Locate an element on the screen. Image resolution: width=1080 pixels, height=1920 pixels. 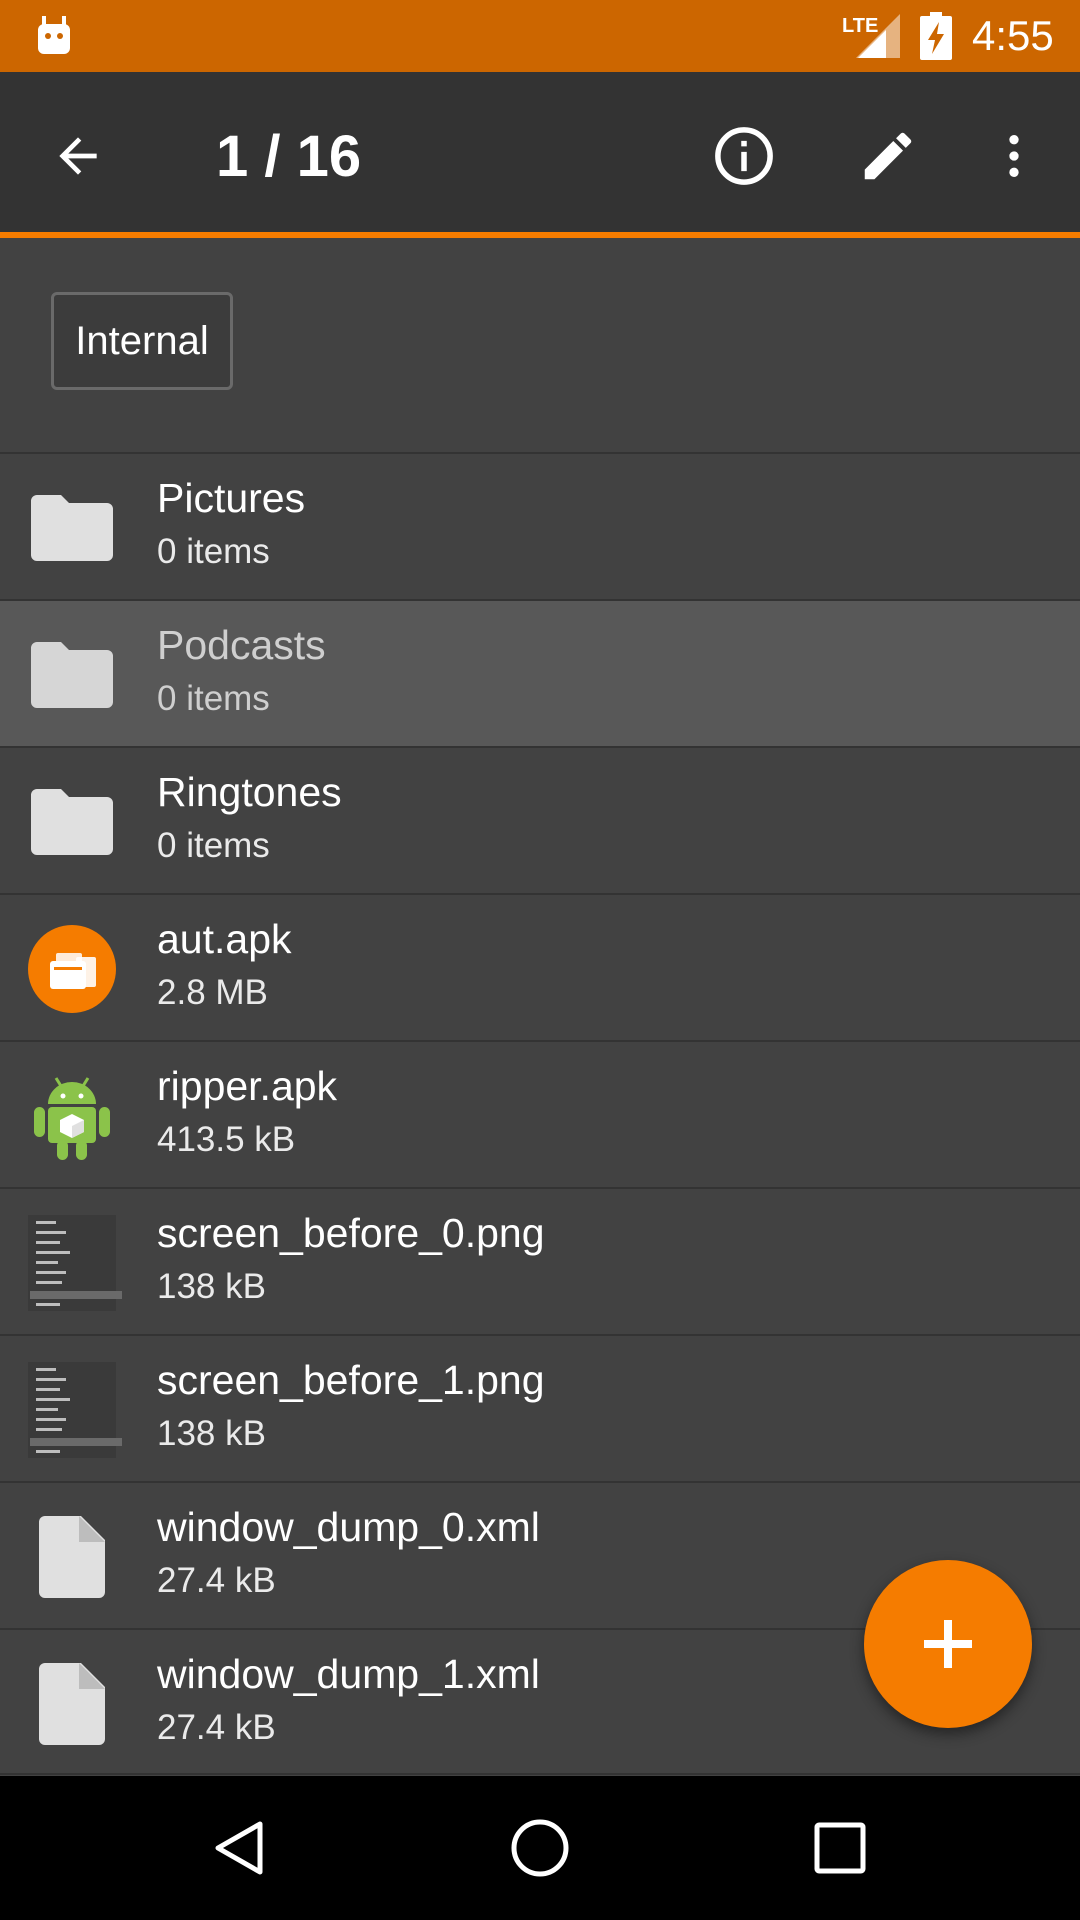
list-item: aut.apk 2.8 MB is located at coordinates (540, 966).